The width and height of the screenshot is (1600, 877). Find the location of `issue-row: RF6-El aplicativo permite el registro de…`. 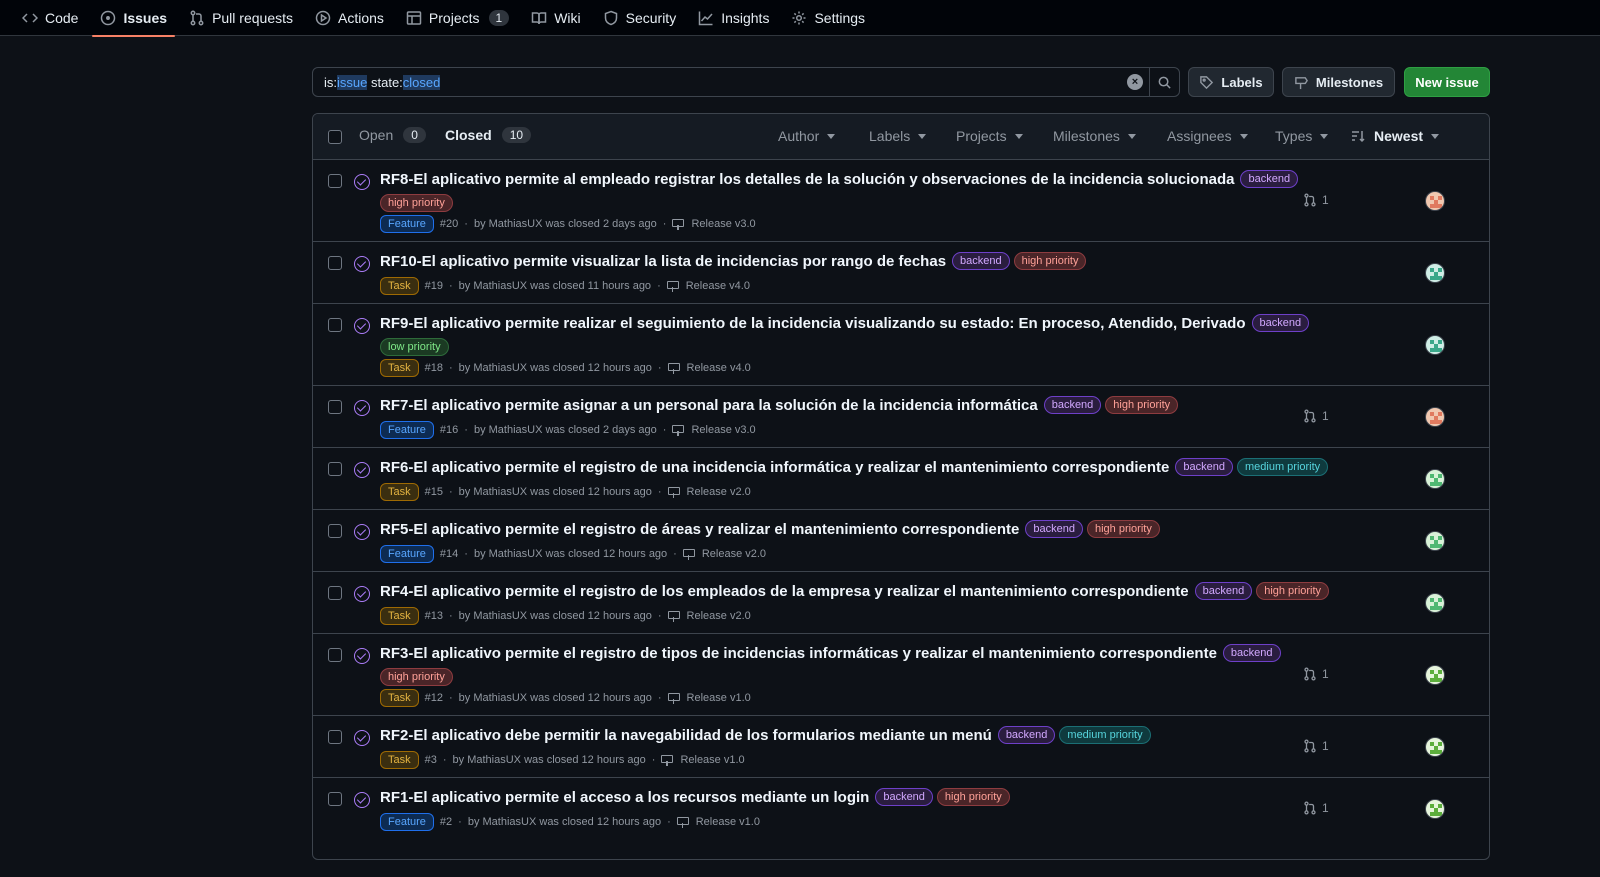

issue-row: RF6-El aplicativo permite el registro de… is located at coordinates (901, 479).